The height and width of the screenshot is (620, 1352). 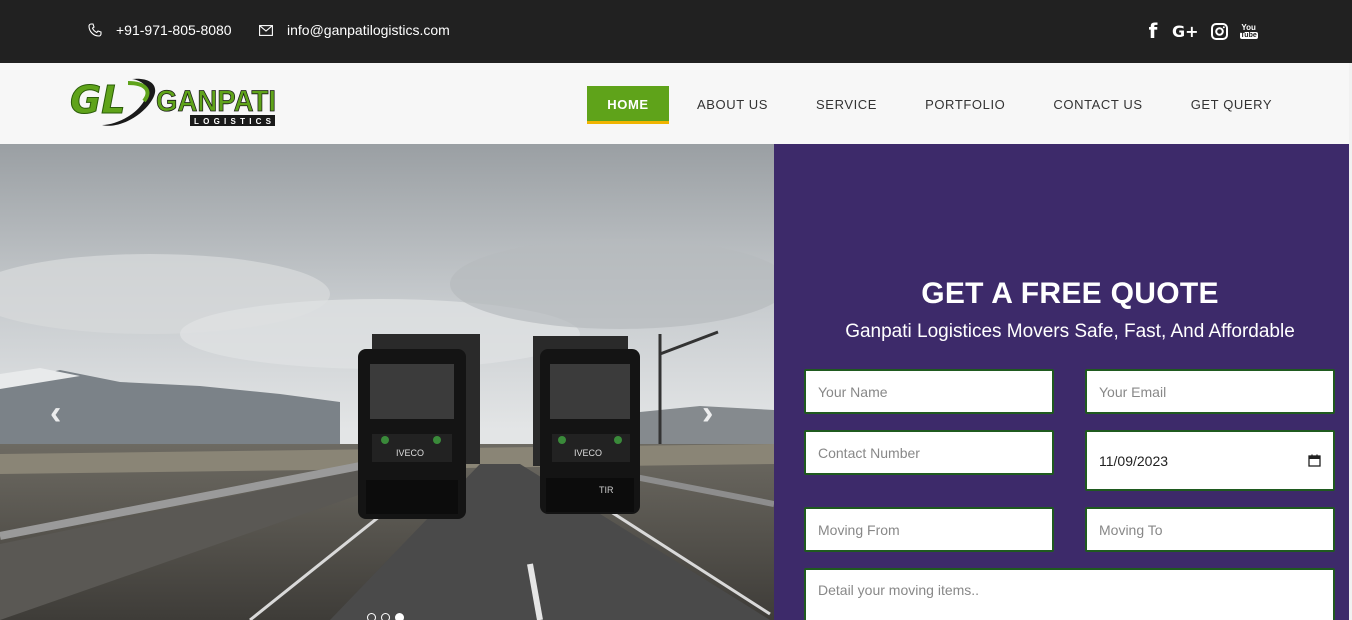 What do you see at coordinates (929, 391) in the screenshot?
I see `name-field: Your Name` at bounding box center [929, 391].